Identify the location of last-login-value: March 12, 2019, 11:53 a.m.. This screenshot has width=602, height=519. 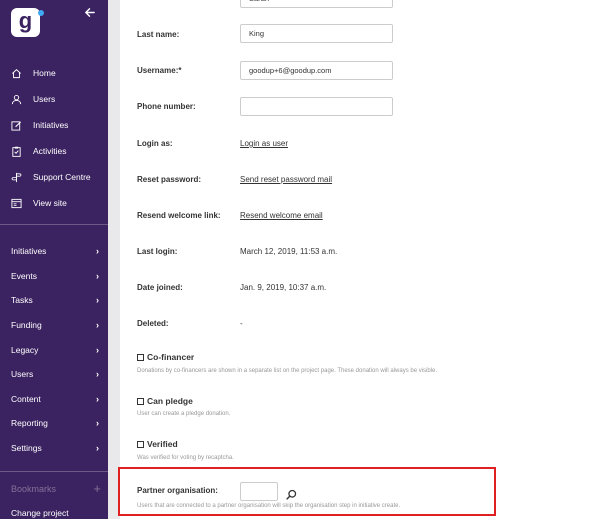
(289, 251).